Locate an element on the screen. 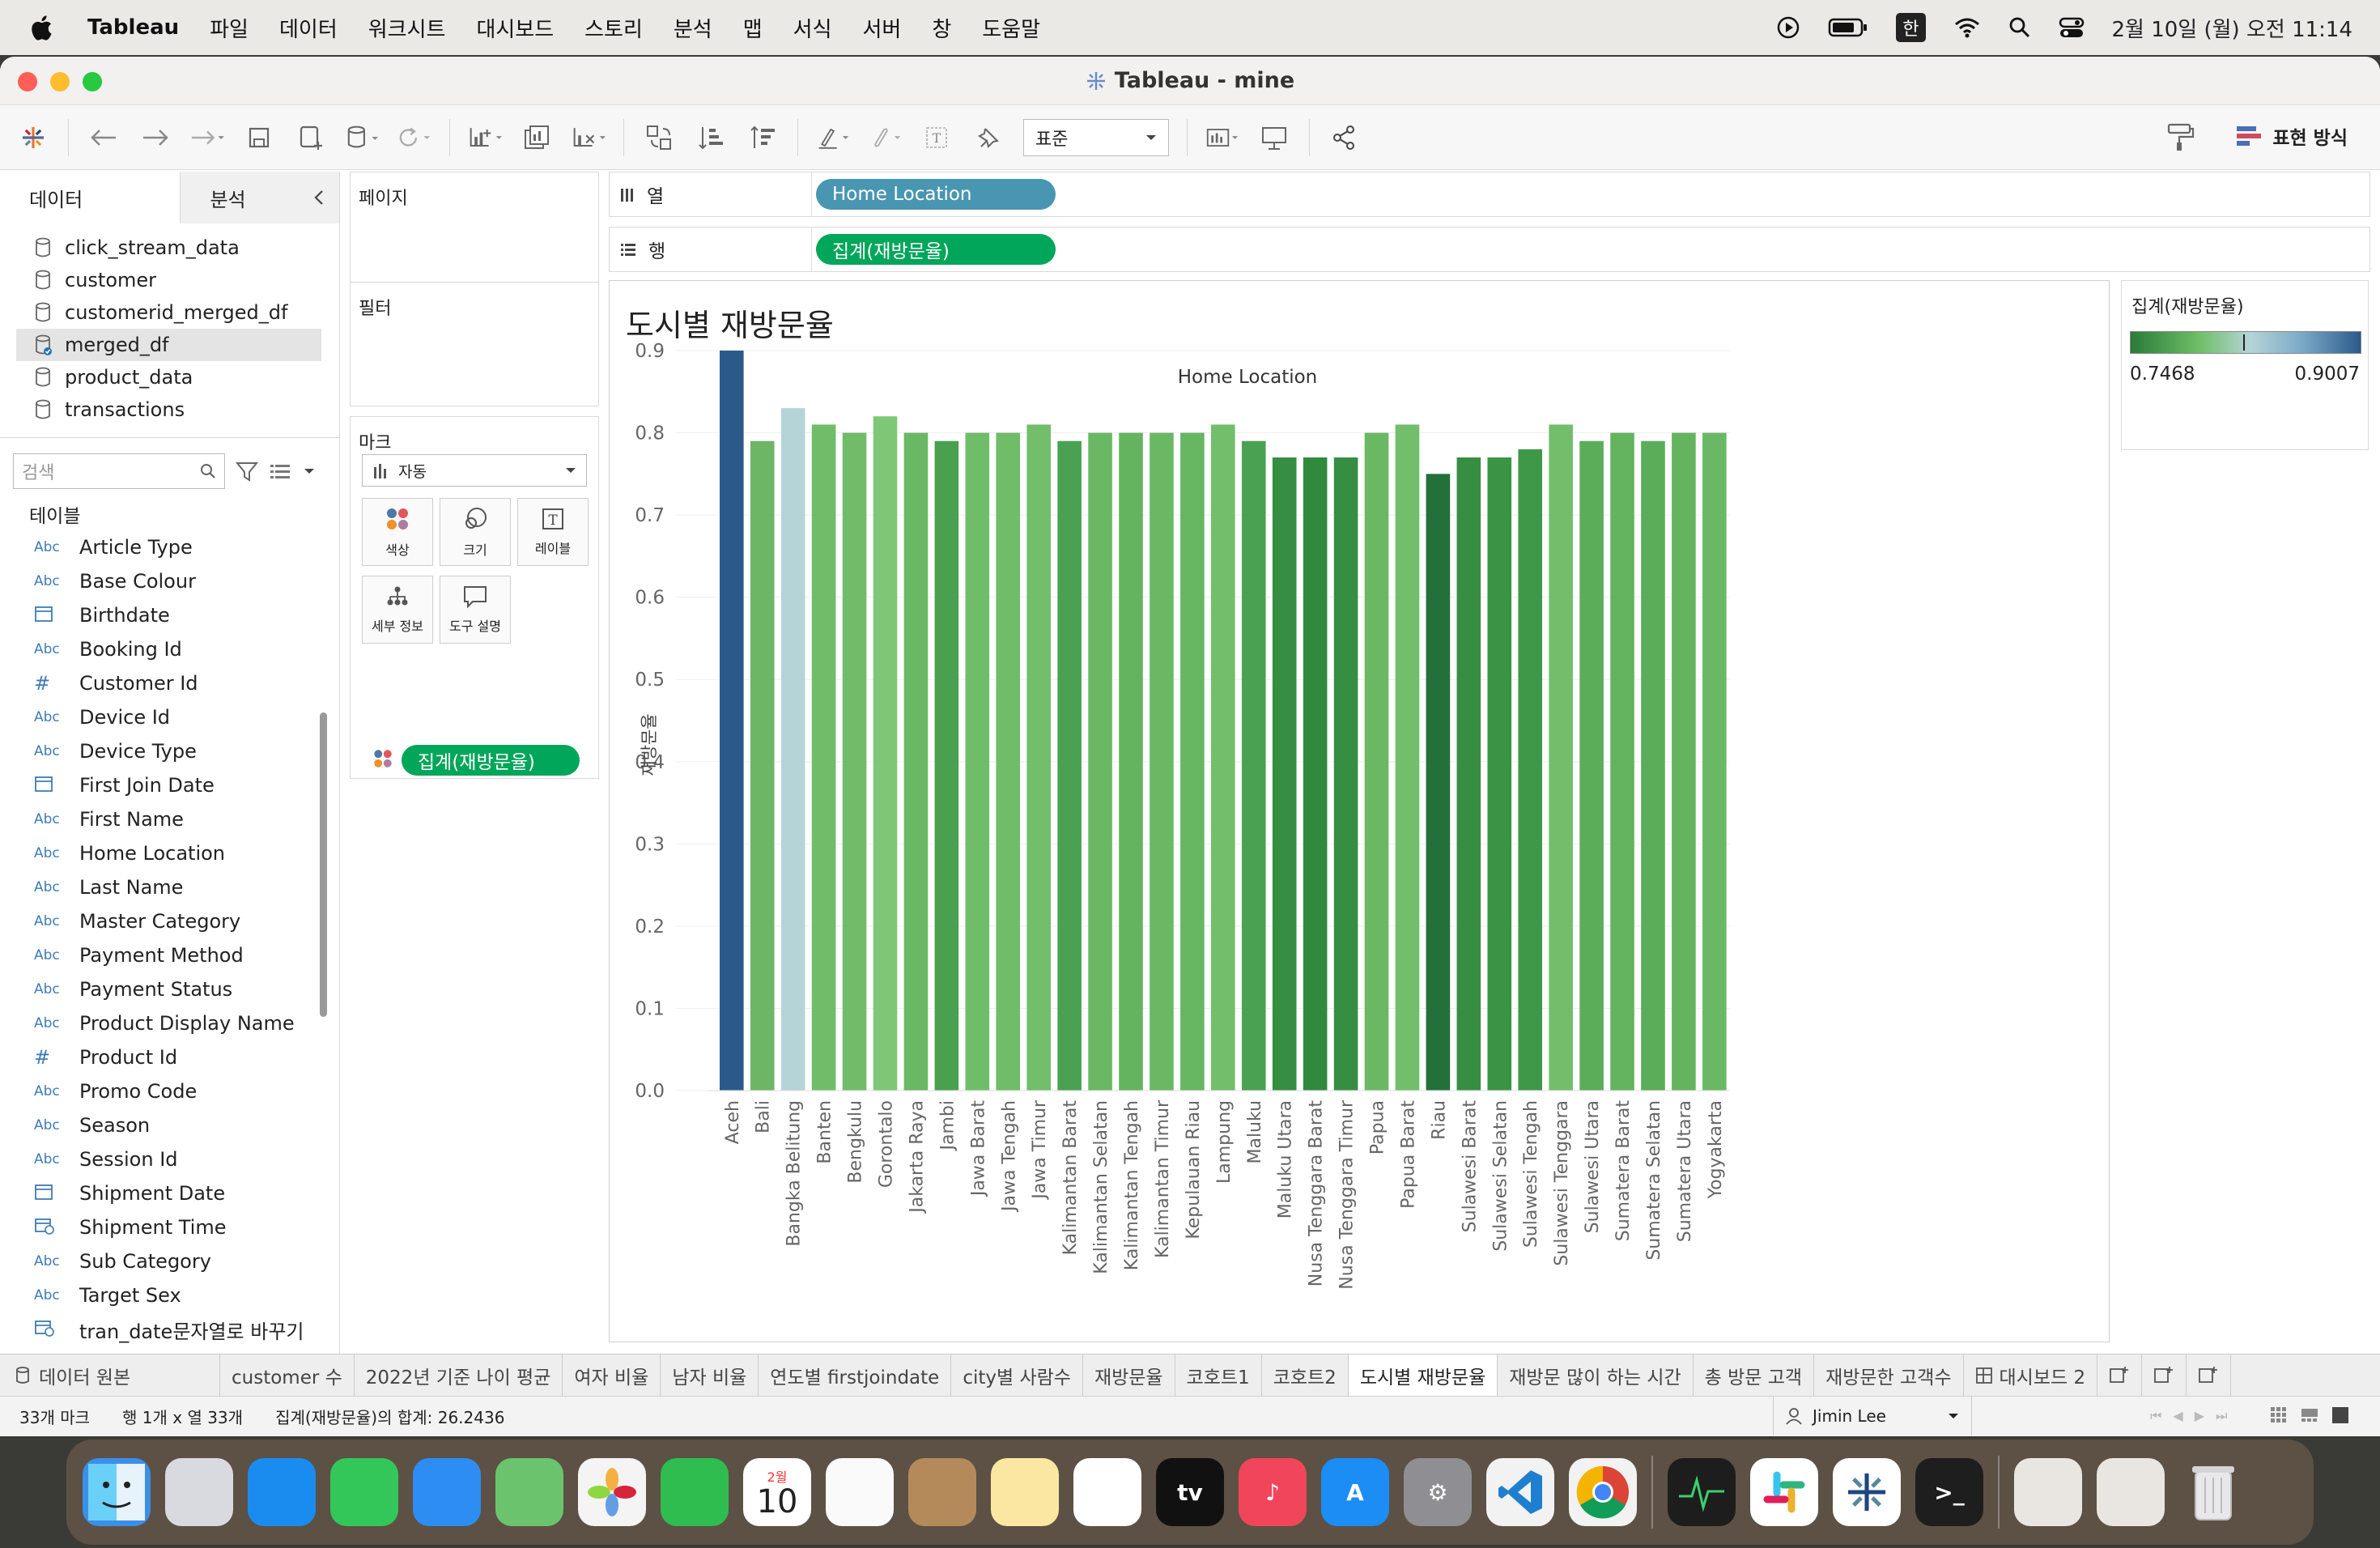 This screenshot has width=2380, height=1548. field-list-scrollbar is located at coordinates (323, 1014).